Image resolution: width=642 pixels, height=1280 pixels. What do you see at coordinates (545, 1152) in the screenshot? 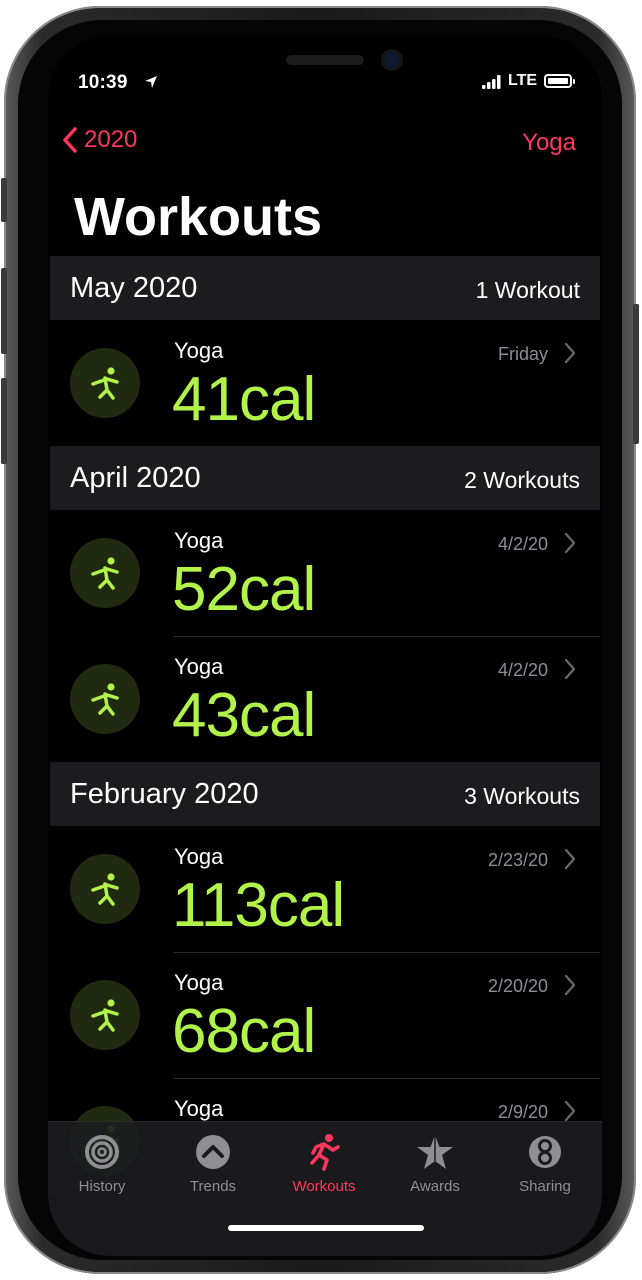
I see `sharing-icon` at bounding box center [545, 1152].